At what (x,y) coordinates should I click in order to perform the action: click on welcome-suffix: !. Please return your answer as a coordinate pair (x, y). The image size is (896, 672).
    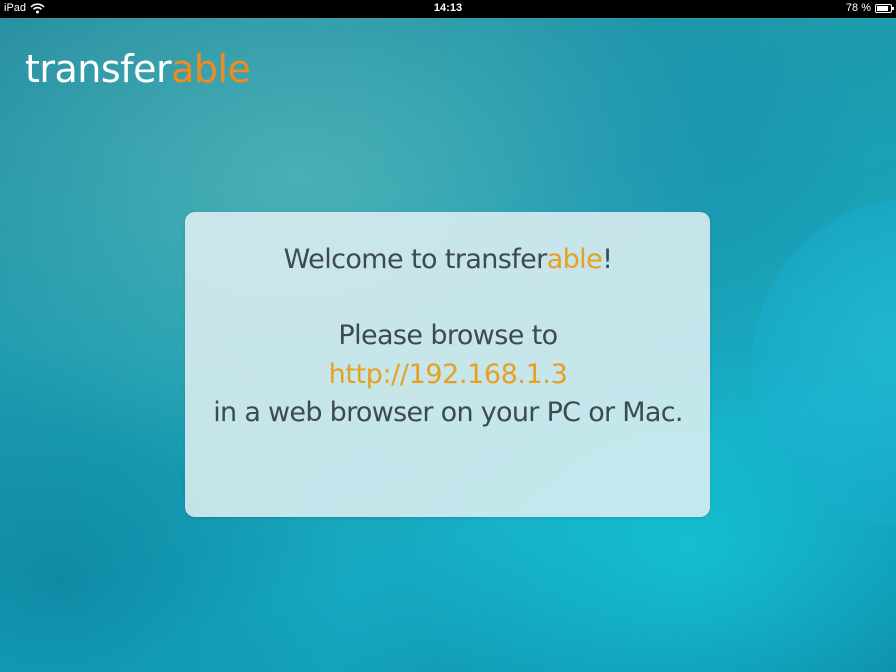
    Looking at the image, I should click on (607, 259).